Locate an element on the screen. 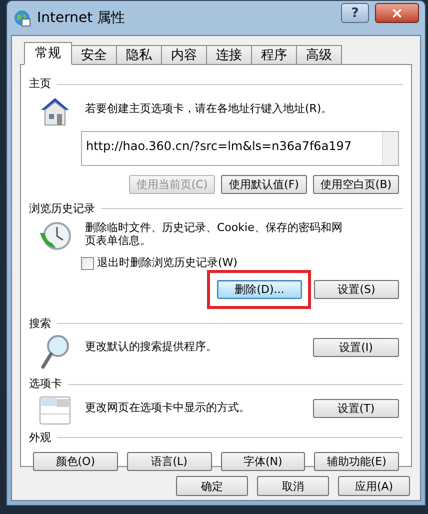 The width and height of the screenshot is (428, 514). search-icon is located at coordinates (55, 352).